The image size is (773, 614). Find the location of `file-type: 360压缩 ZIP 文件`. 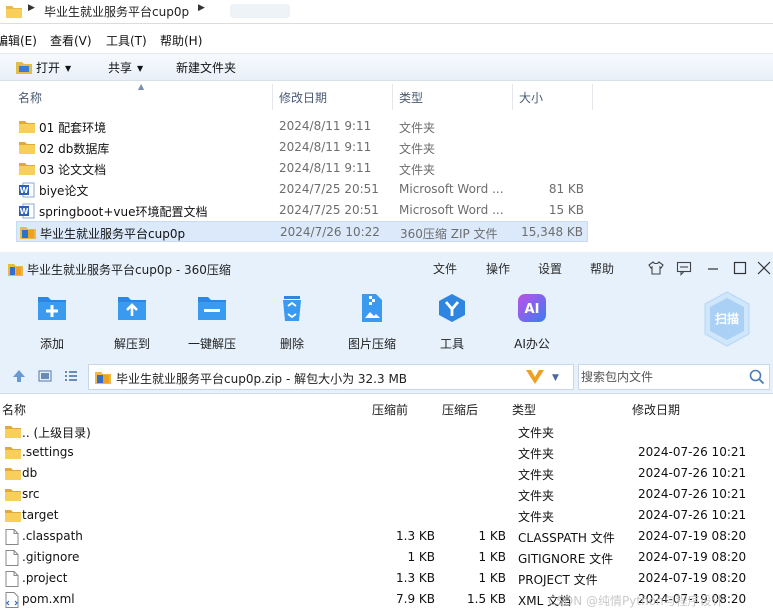

file-type: 360压缩 ZIP 文件 is located at coordinates (449, 234).